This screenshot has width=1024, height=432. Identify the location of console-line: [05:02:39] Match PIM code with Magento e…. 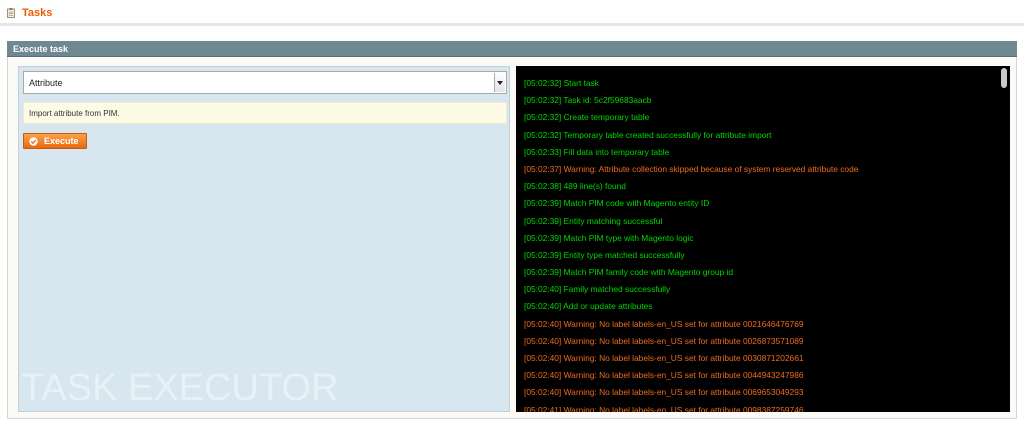
(617, 203).